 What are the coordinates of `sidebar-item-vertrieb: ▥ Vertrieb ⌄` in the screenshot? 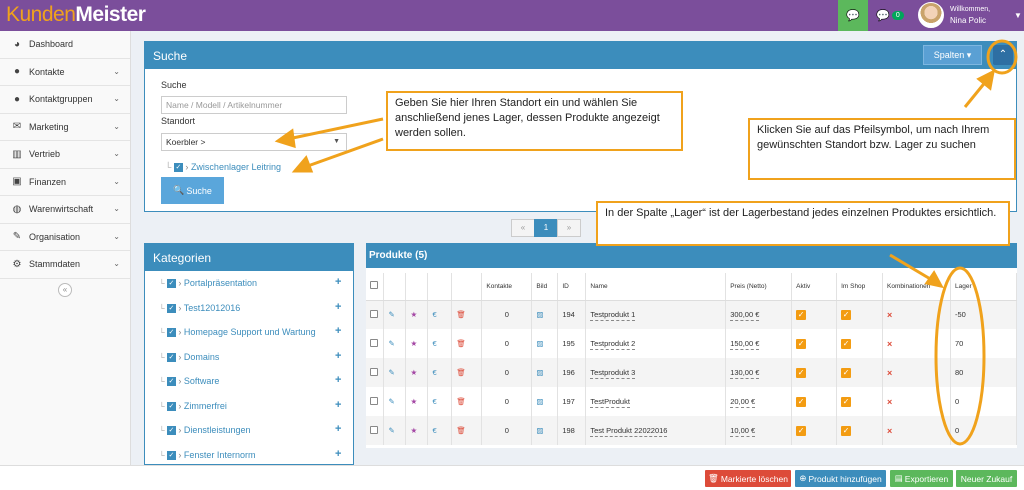 It's located at (65, 155).